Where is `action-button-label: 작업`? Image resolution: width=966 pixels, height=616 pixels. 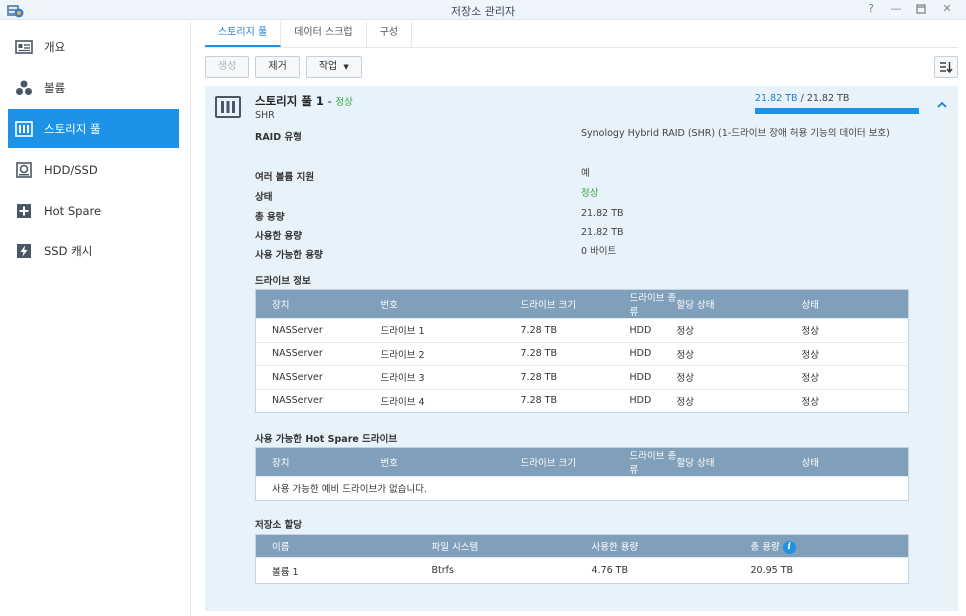 action-button-label: 작업 is located at coordinates (328, 66).